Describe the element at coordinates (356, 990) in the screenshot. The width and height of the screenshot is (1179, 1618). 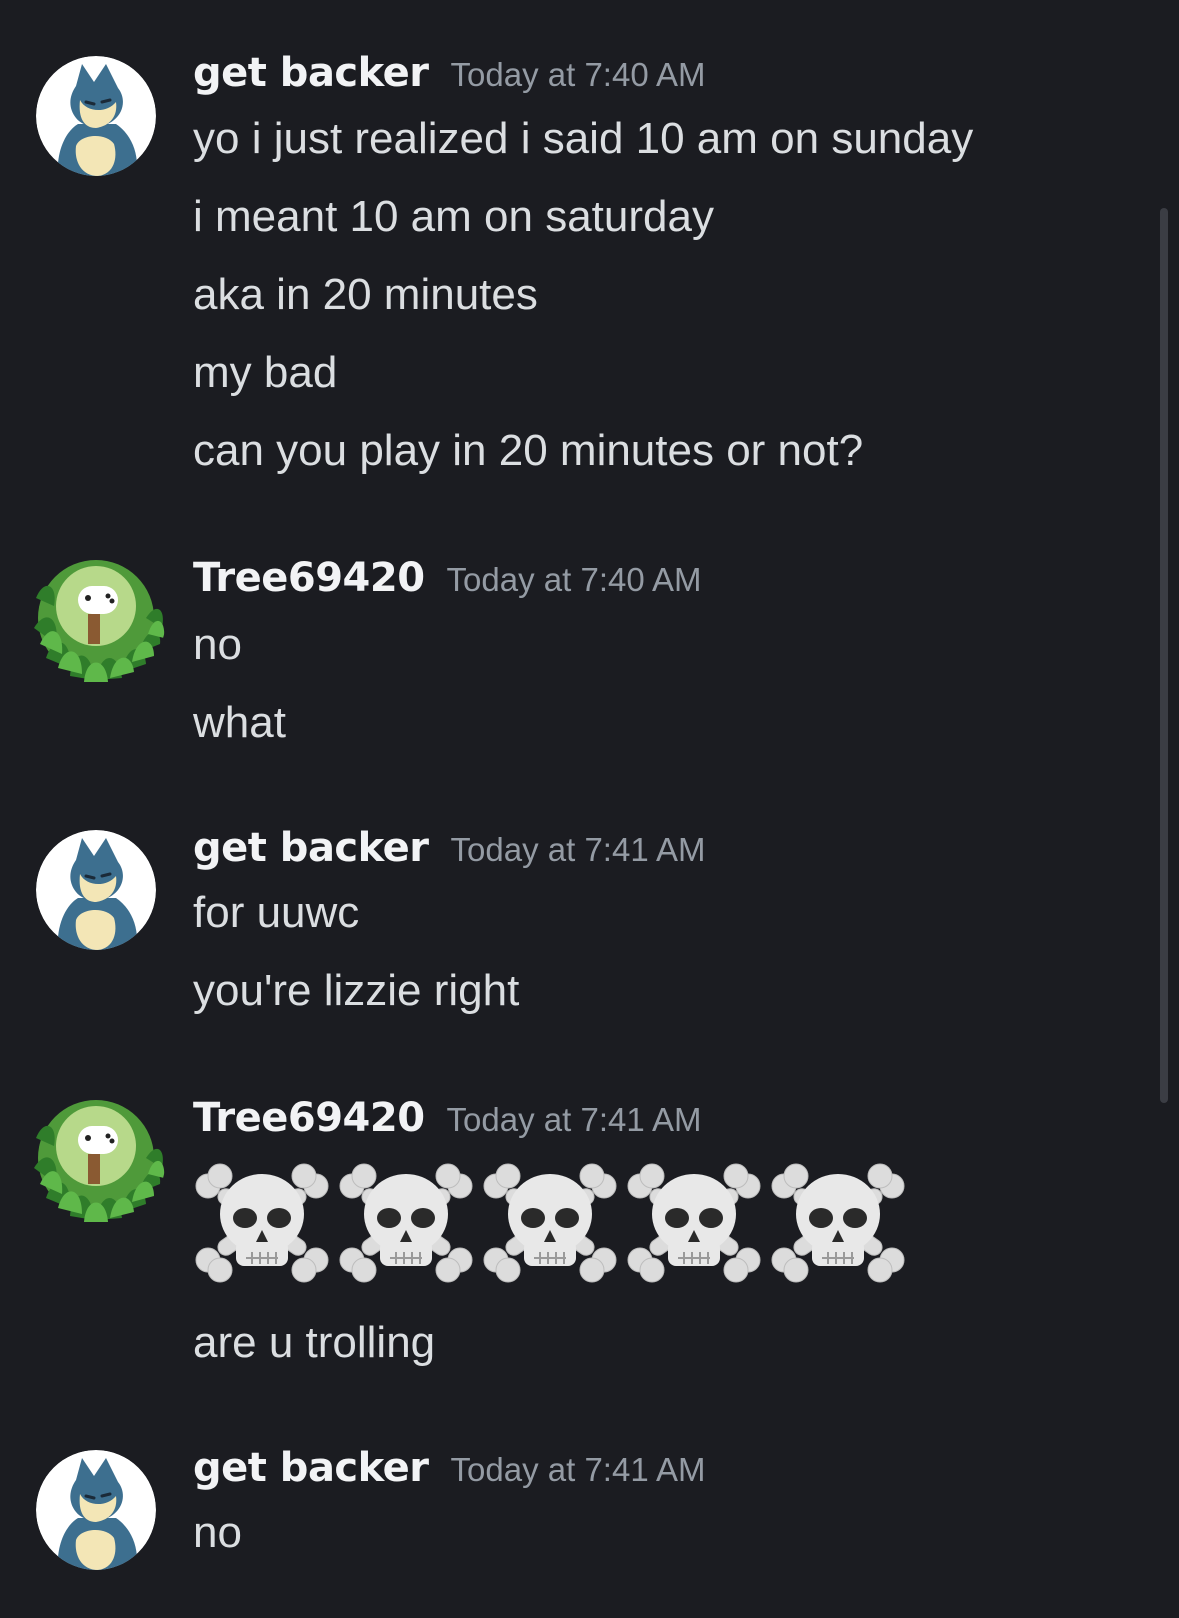
I see `message-text: you're lizzie right` at that location.